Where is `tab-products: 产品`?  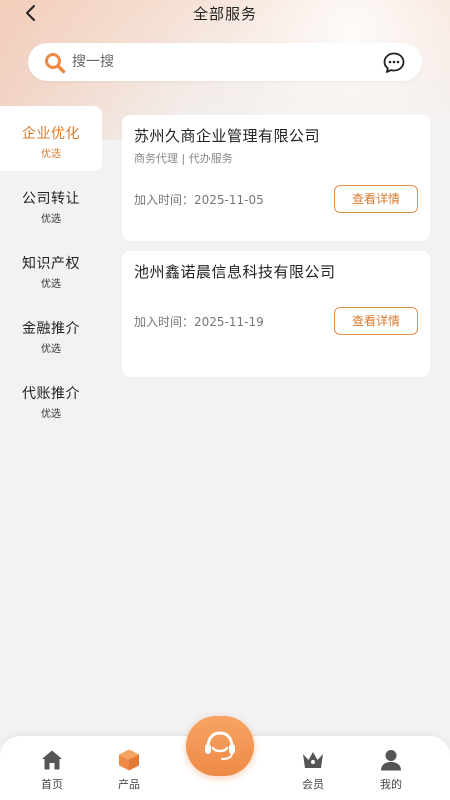
tab-products: 产品 is located at coordinates (129, 770).